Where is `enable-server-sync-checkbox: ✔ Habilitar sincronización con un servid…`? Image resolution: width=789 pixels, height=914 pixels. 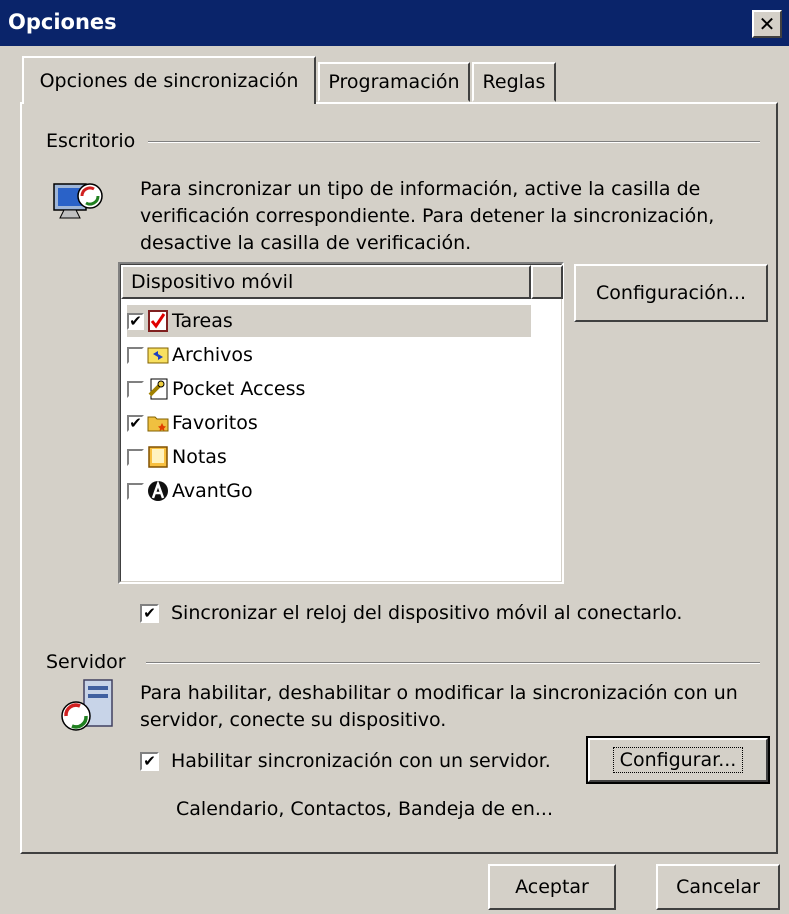
enable-server-sync-checkbox: ✔ Habilitar sincronización con un servid… is located at coordinates (345, 761).